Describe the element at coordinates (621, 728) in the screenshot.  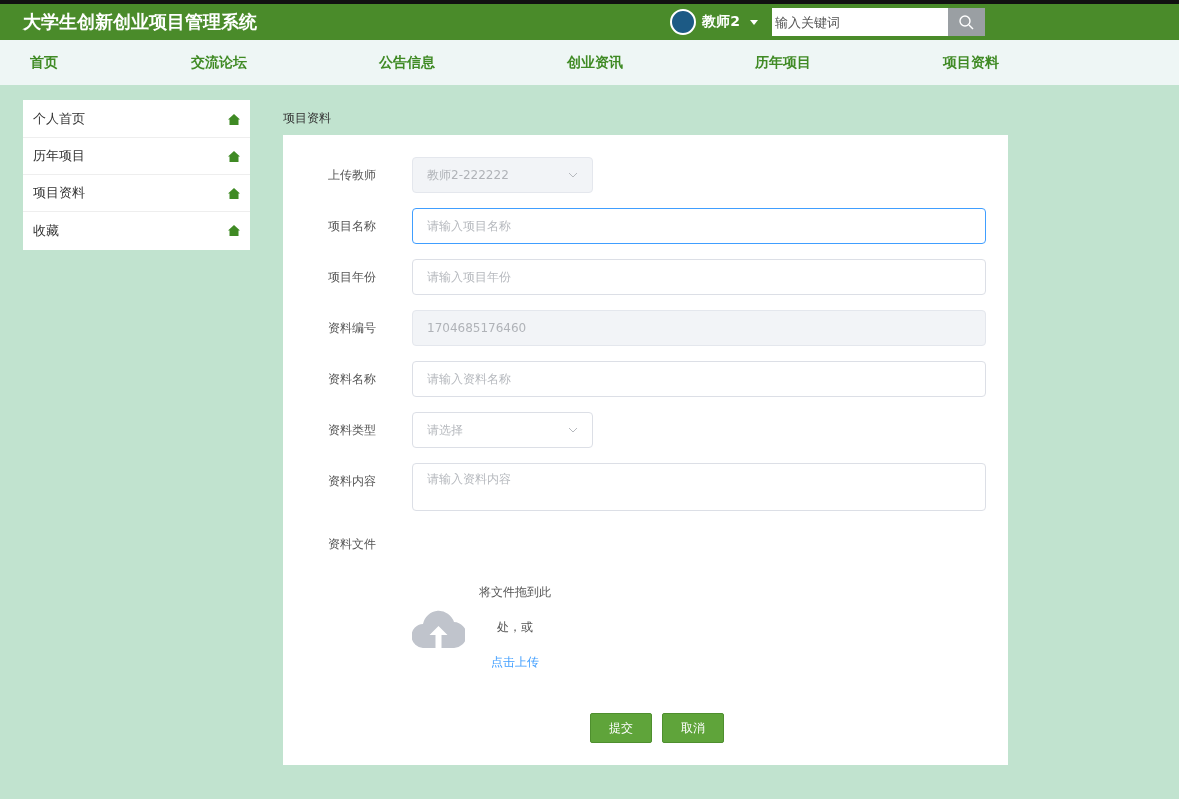
I see `submit-button: 提交` at that location.